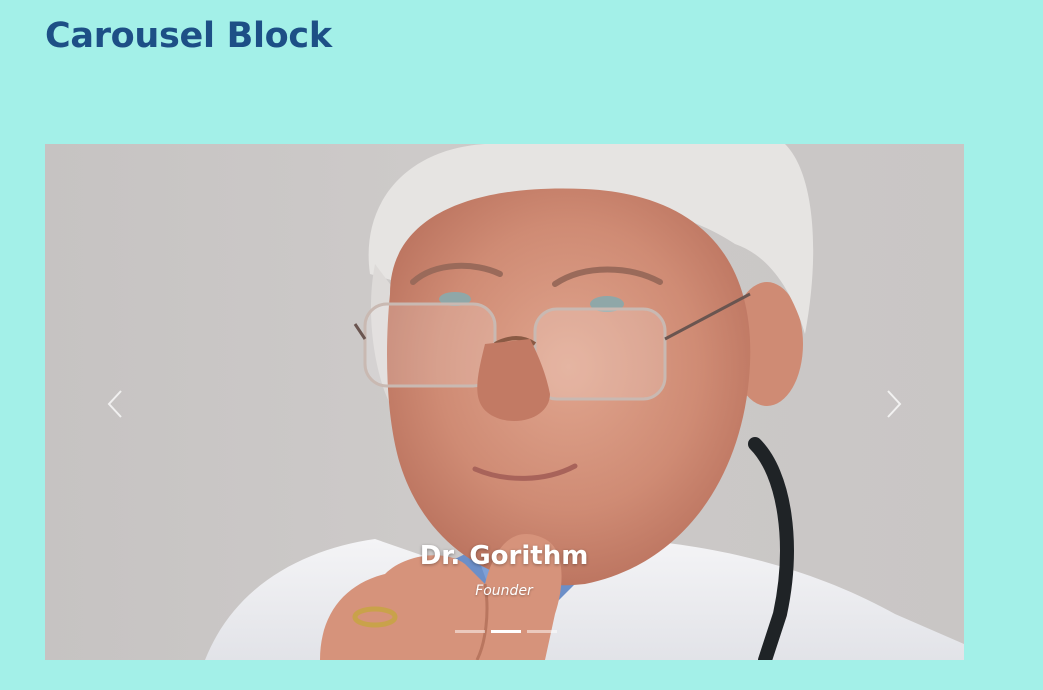 The height and width of the screenshot is (690, 1043). I want to click on slide-name: Dr. Gorithm, so click(504, 556).